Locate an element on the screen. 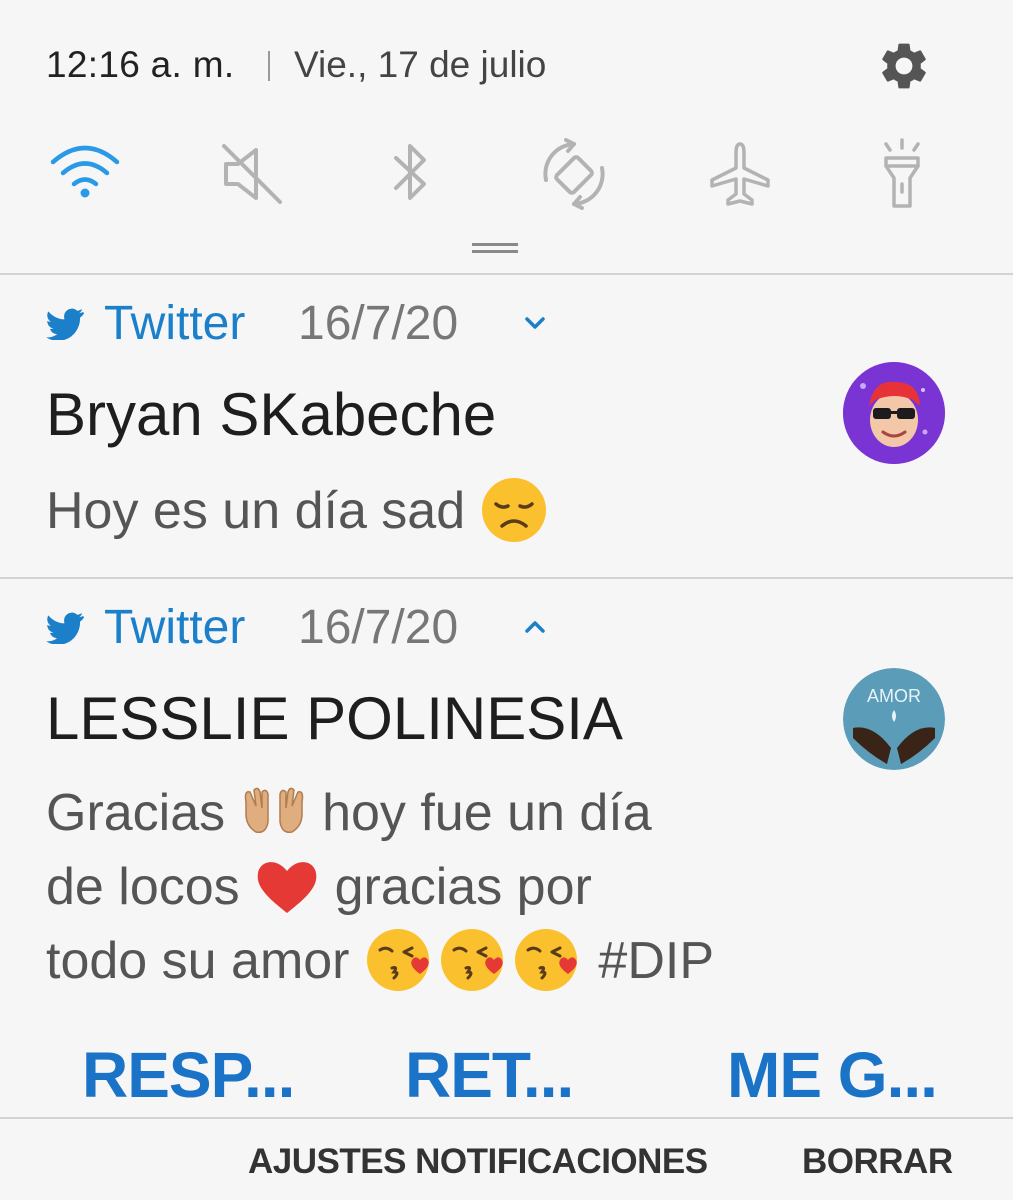 The height and width of the screenshot is (1200, 1013). raising-hands-icon is located at coordinates (273, 810).